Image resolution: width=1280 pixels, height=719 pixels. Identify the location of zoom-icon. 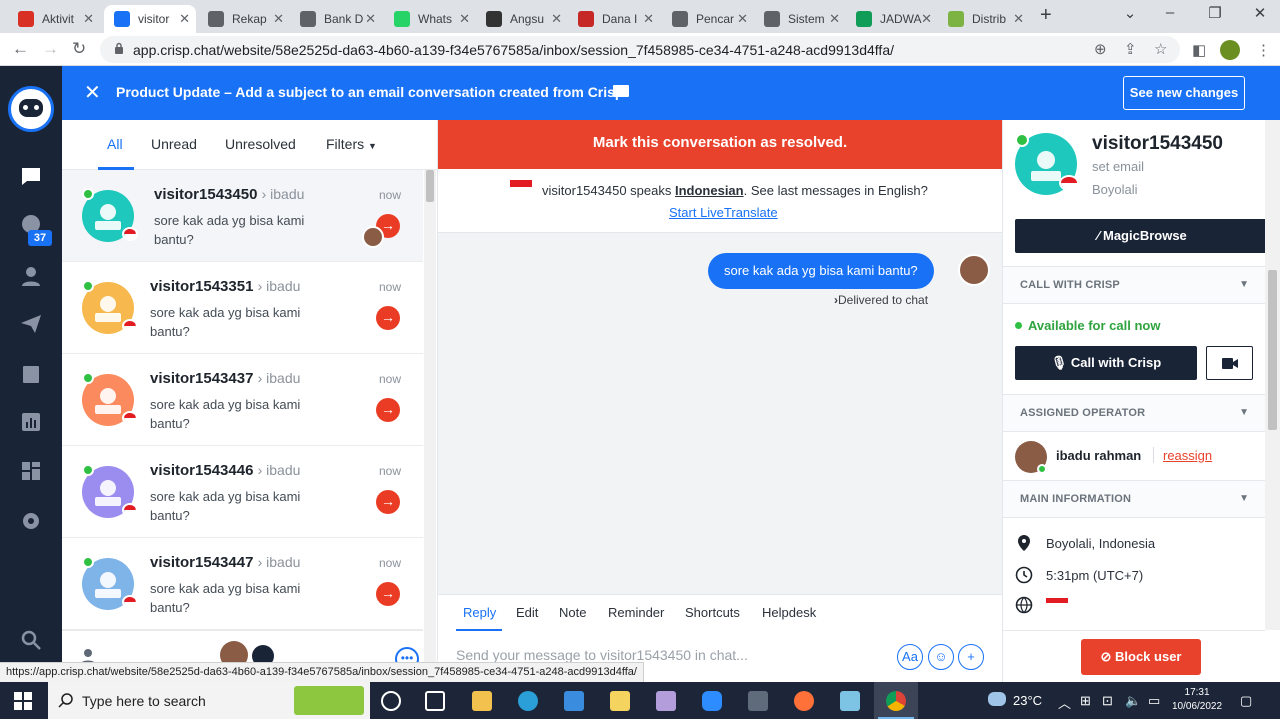
(712, 701).